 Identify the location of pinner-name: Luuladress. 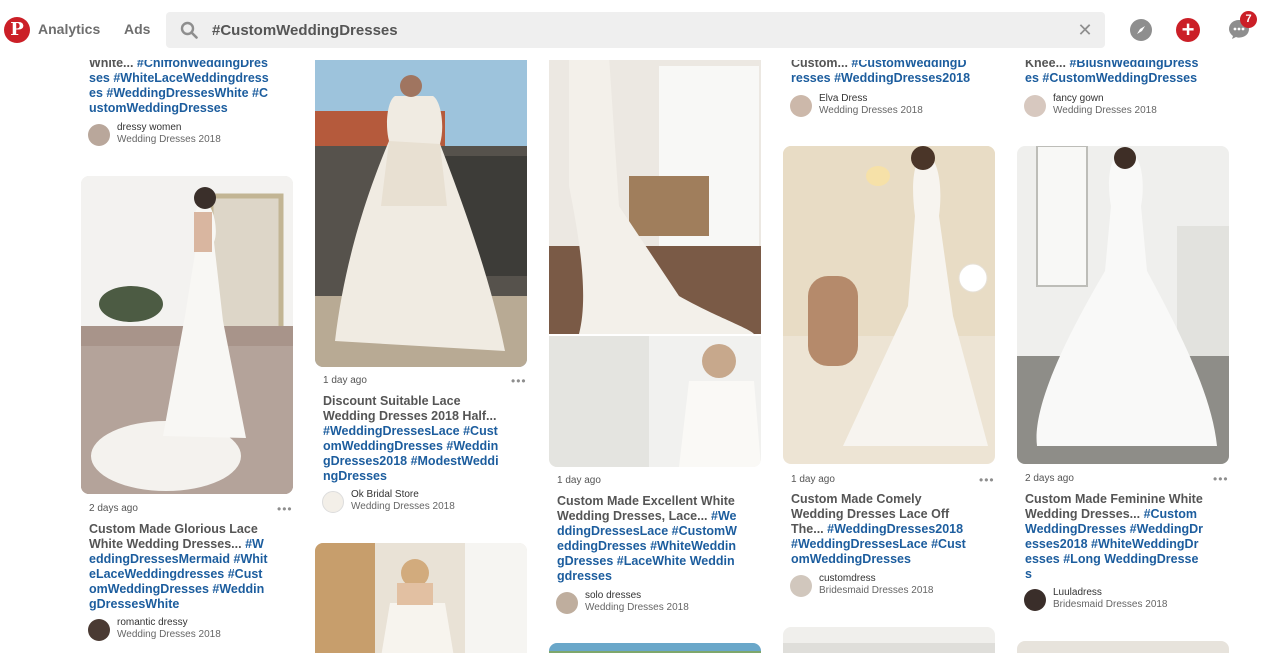
(1077, 592).